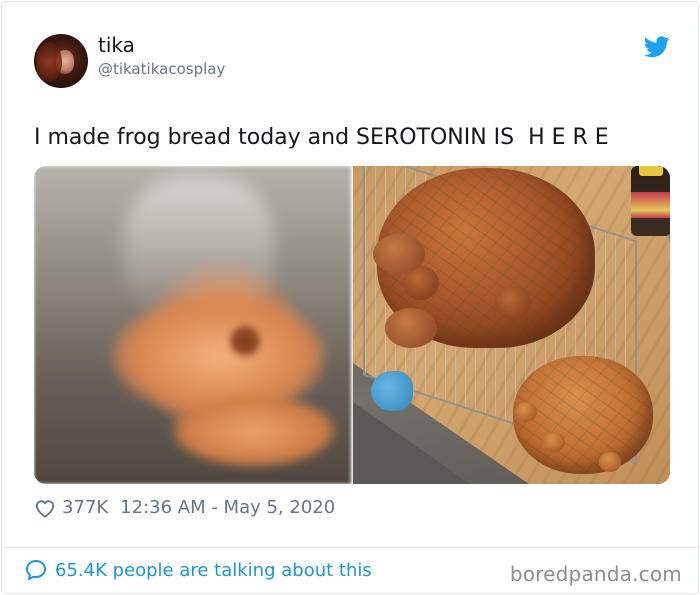 The width and height of the screenshot is (700, 595). I want to click on twitter-bird-icon, so click(657, 47).